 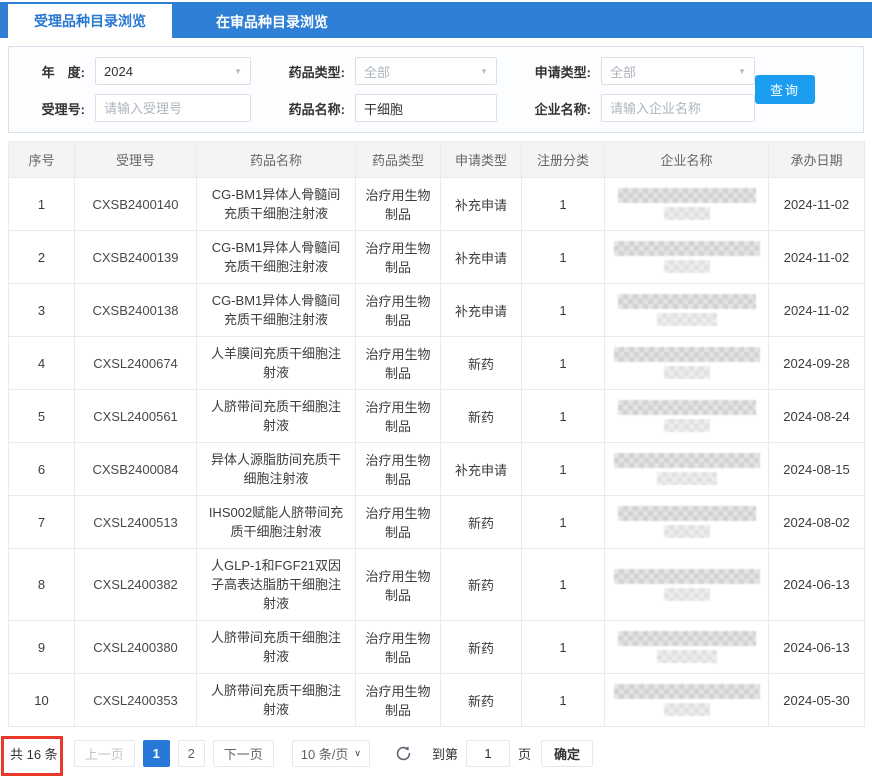 What do you see at coordinates (135, 159) in the screenshot?
I see `col-header-accept-no: 受理号` at bounding box center [135, 159].